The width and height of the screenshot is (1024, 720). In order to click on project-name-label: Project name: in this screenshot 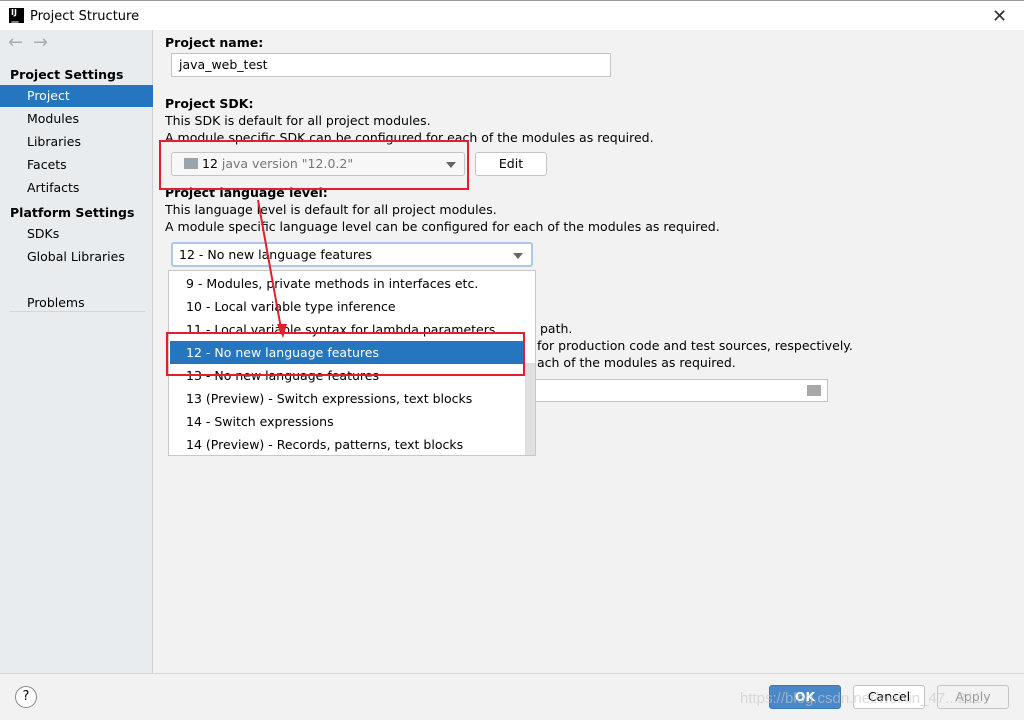, I will do `click(214, 42)`.